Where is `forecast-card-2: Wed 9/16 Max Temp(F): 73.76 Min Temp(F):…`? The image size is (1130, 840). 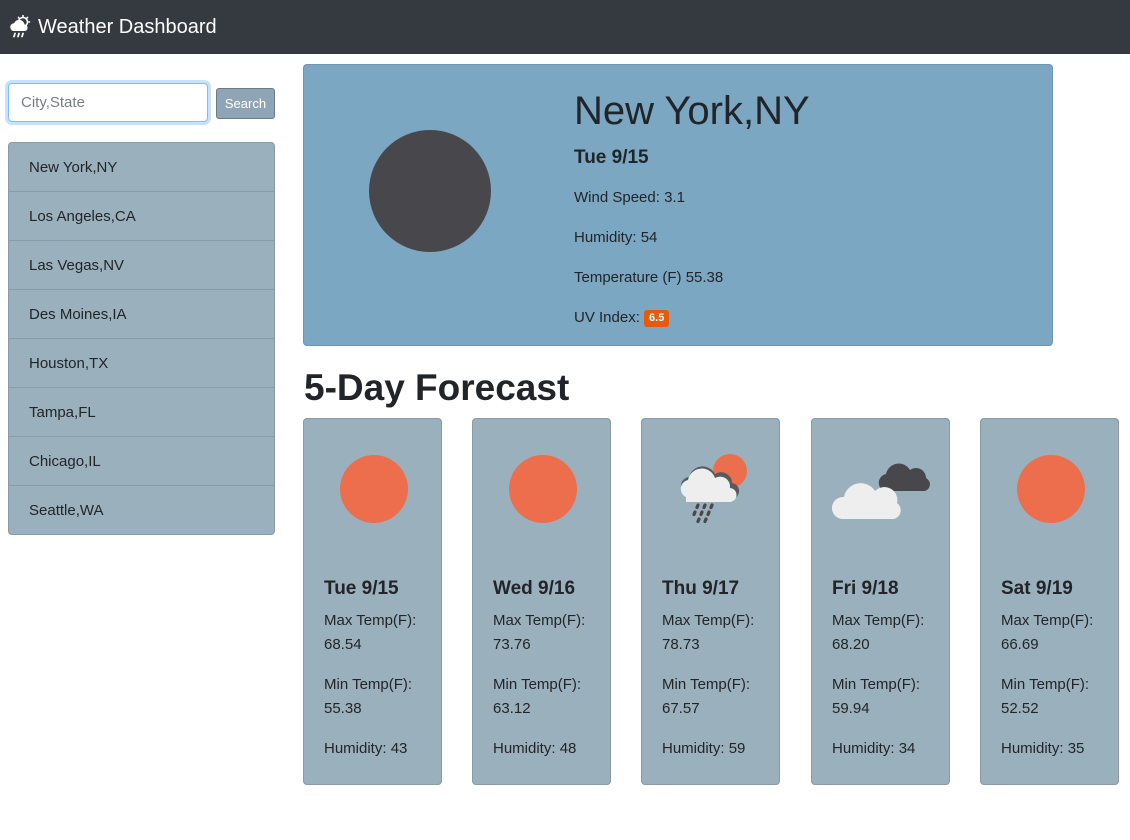
forecast-card-2: Wed 9/16 Max Temp(F): 73.76 Min Temp(F):… is located at coordinates (541, 601).